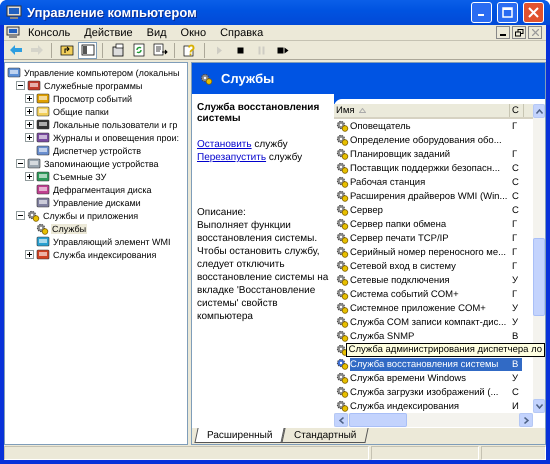  What do you see at coordinates (112, 12) in the screenshot?
I see `window-title: Управление компьютером` at bounding box center [112, 12].